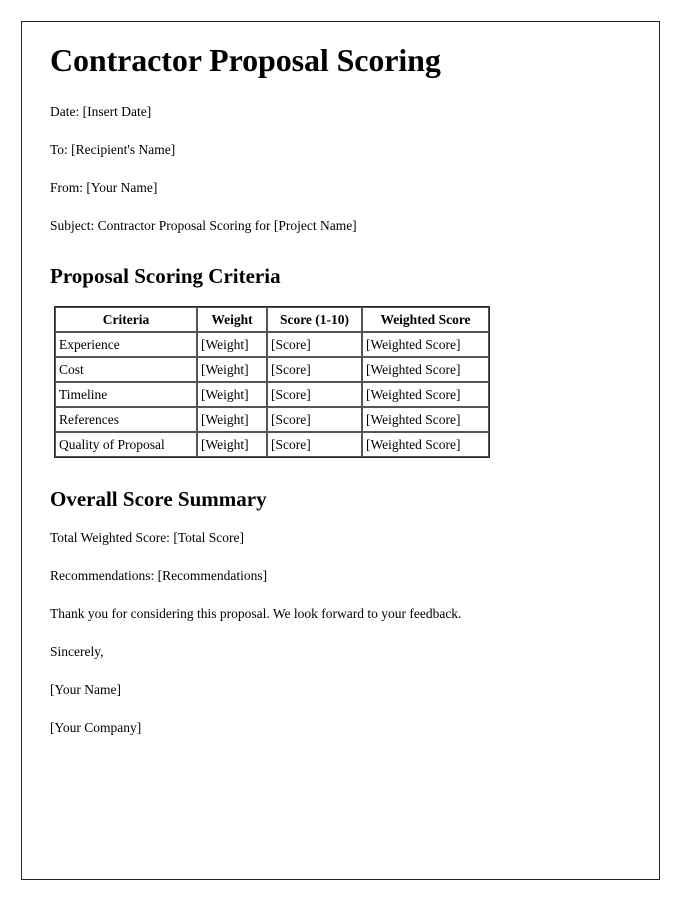 This screenshot has height=900, width=700. What do you see at coordinates (126, 345) in the screenshot?
I see `cell-criteria: Experience` at bounding box center [126, 345].